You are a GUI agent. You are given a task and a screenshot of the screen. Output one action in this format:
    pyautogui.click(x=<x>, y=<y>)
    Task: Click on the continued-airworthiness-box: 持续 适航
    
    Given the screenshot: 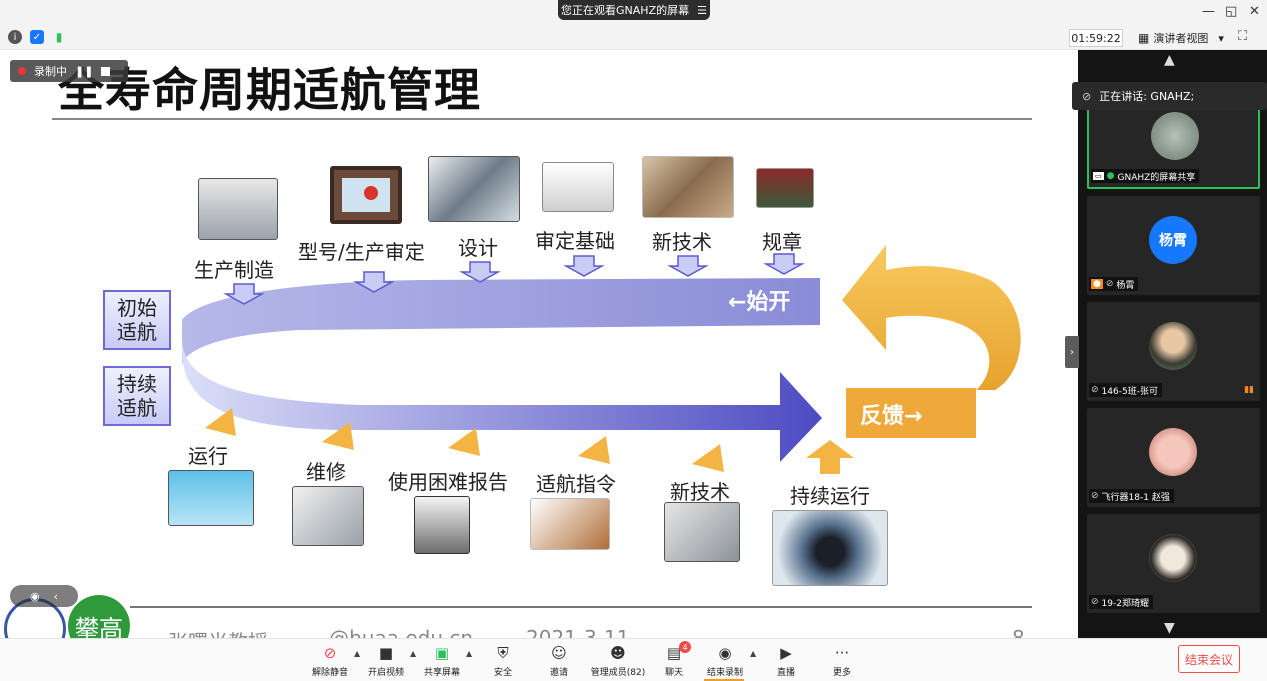 What is the action you would take?
    pyautogui.click(x=137, y=396)
    